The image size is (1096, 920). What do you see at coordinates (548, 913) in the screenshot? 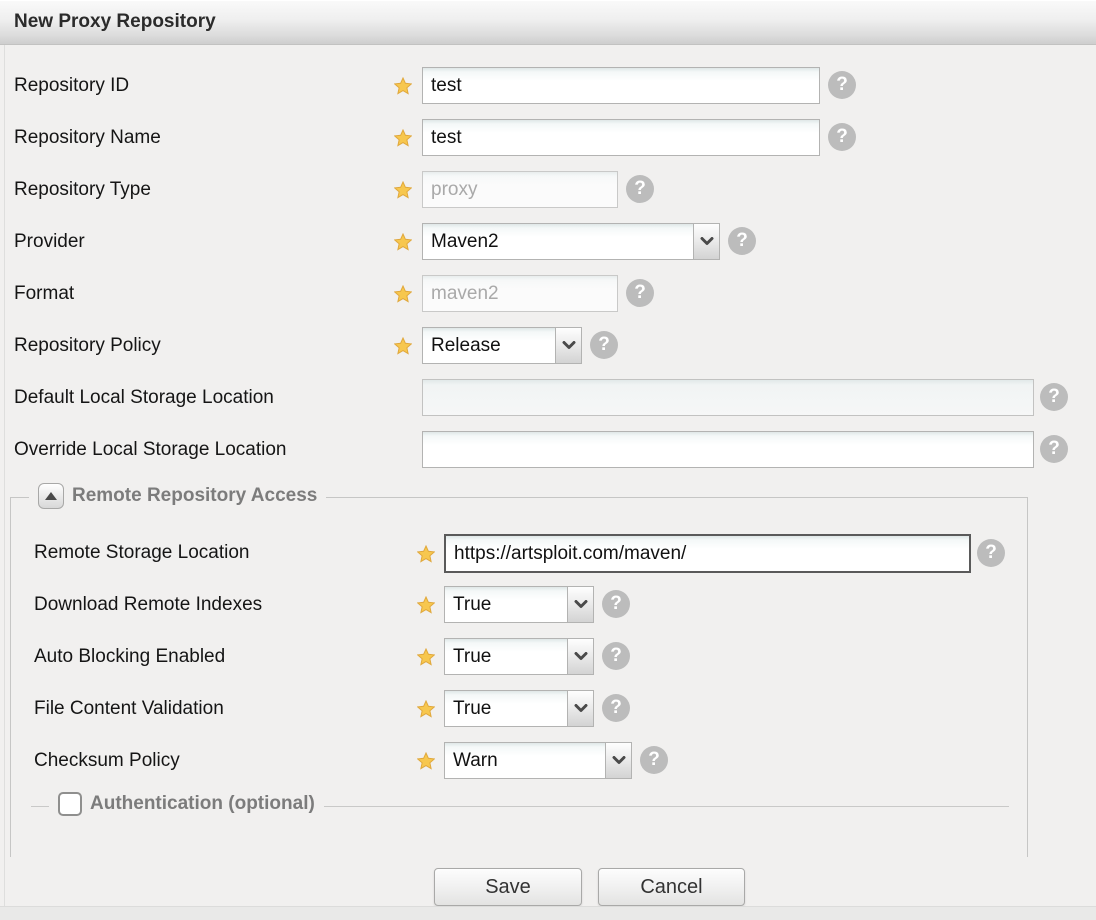
I see `panel-bottom-edge` at bounding box center [548, 913].